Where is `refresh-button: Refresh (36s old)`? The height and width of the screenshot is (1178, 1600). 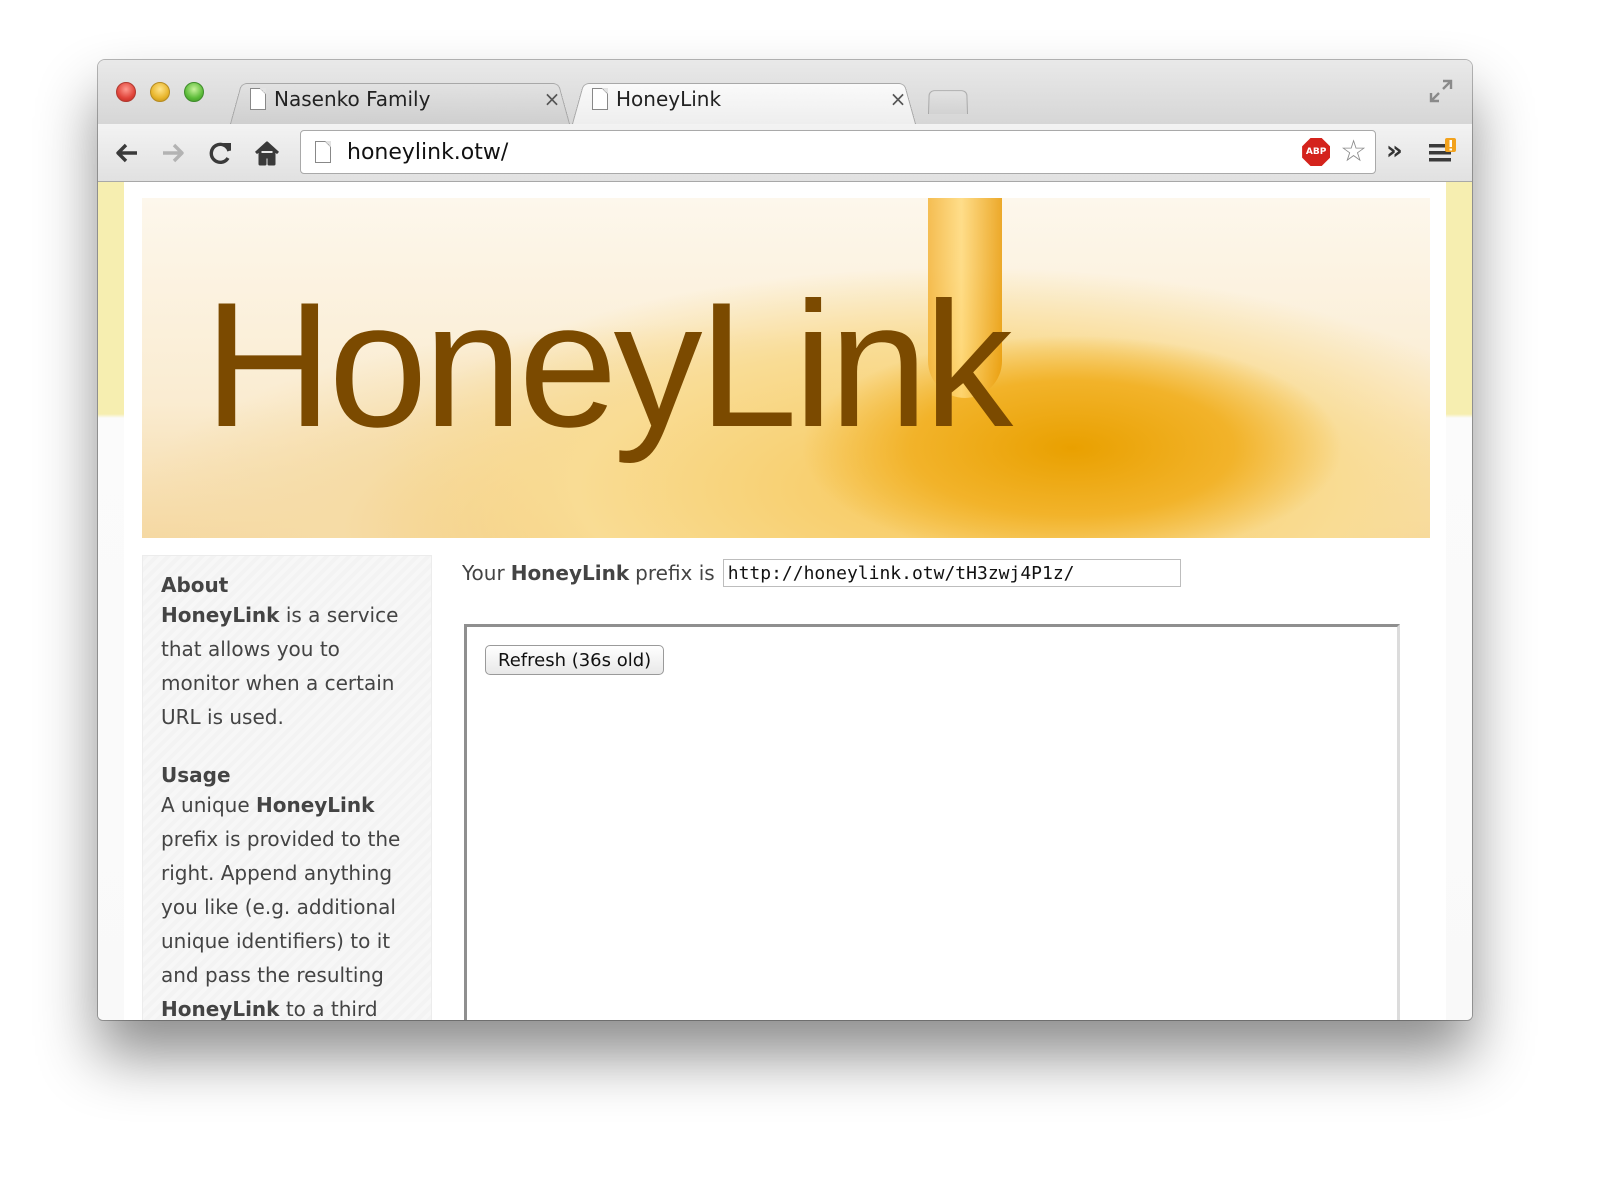 refresh-button: Refresh (36s old) is located at coordinates (575, 660).